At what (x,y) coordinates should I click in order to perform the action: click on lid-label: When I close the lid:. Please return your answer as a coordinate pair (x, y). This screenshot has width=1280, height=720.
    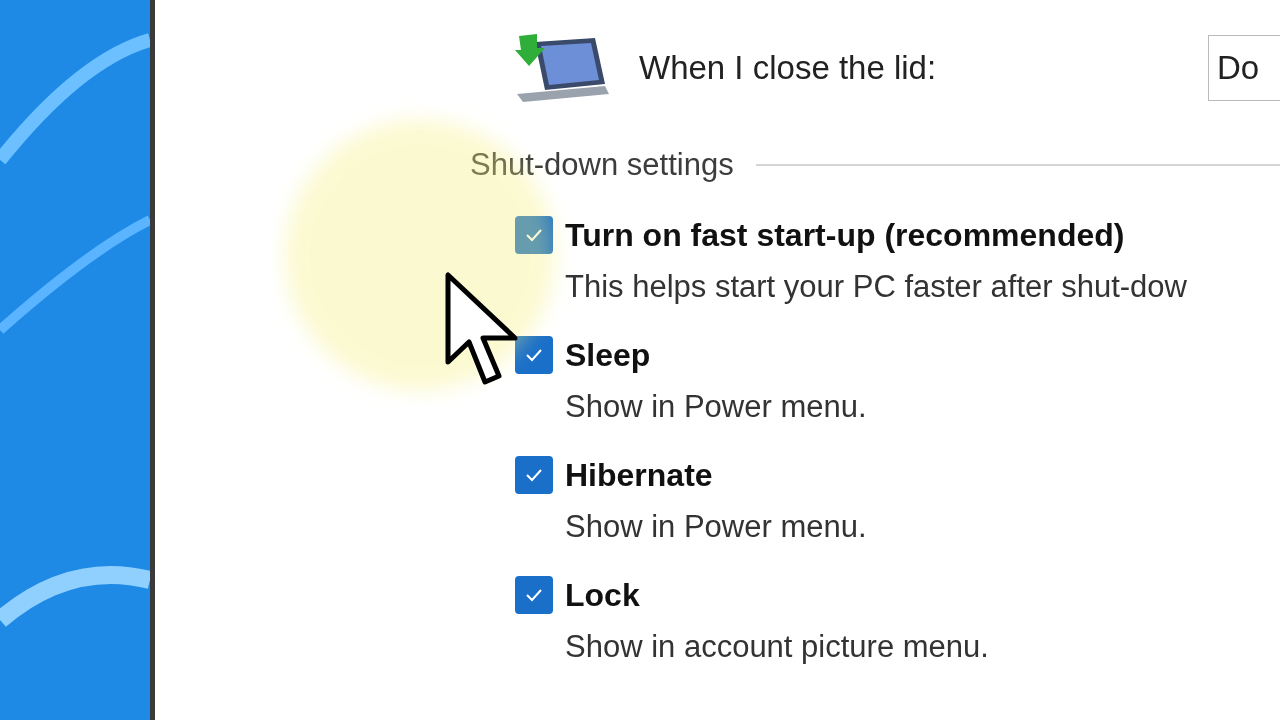
    Looking at the image, I should click on (788, 67).